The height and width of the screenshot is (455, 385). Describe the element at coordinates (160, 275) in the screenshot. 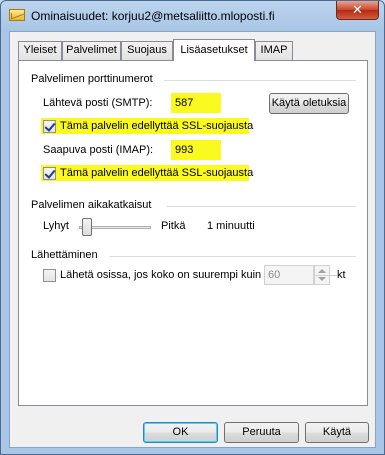

I see `split-messages-label: Lähetä osissa, jos koko on suurempi kuin` at that location.